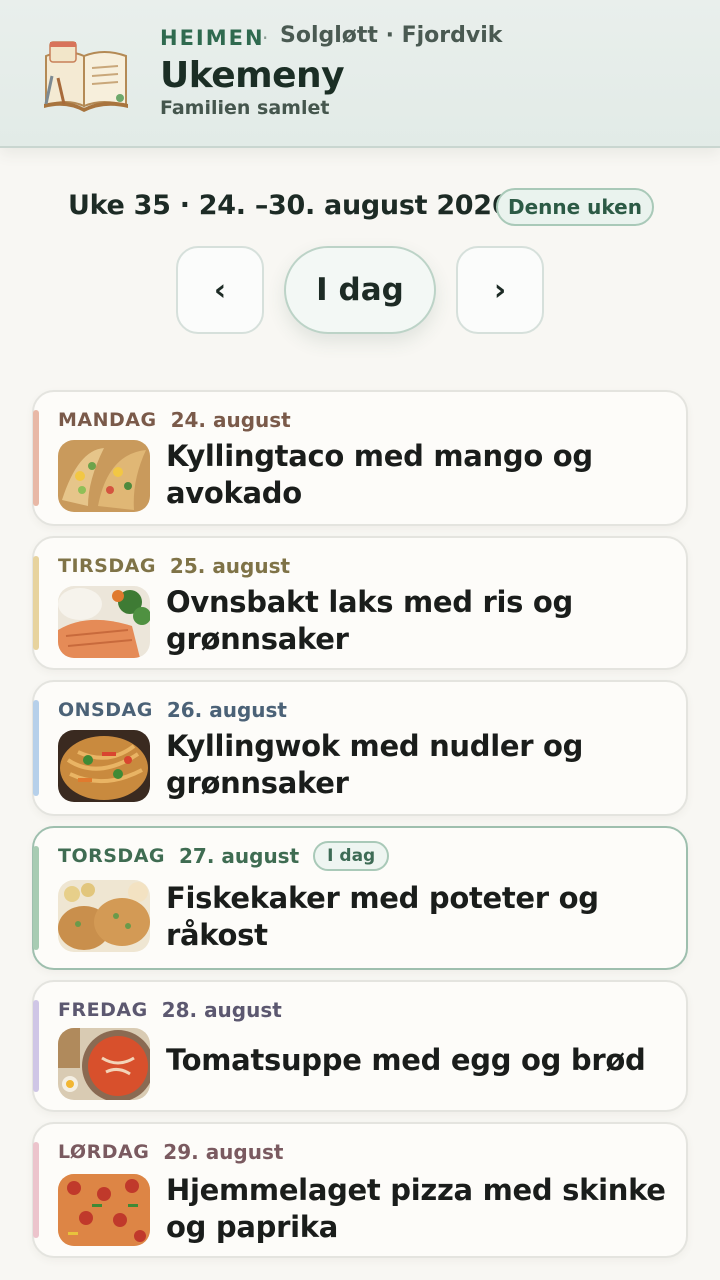  I want to click on household-location: Solgløtt · Fjordvik, so click(391, 35).